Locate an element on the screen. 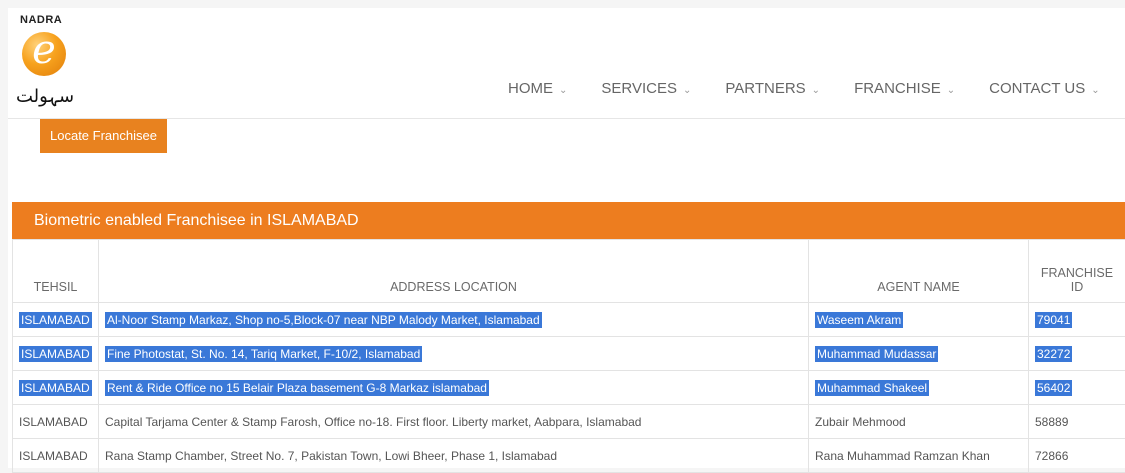 This screenshot has width=1125, height=473. cell-agent-name-text: Rana Muhammad Ramzan Khan is located at coordinates (902, 456).